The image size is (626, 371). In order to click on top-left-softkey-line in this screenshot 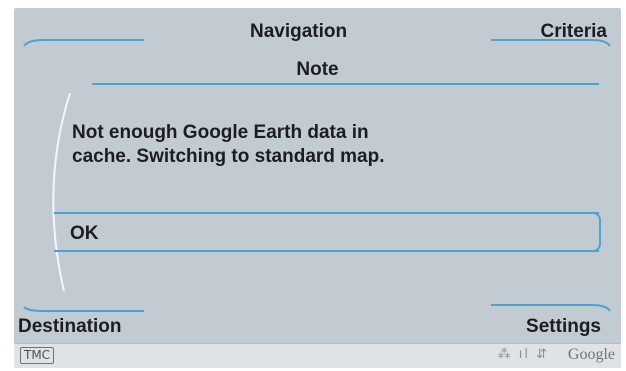, I will do `click(83, 43)`.